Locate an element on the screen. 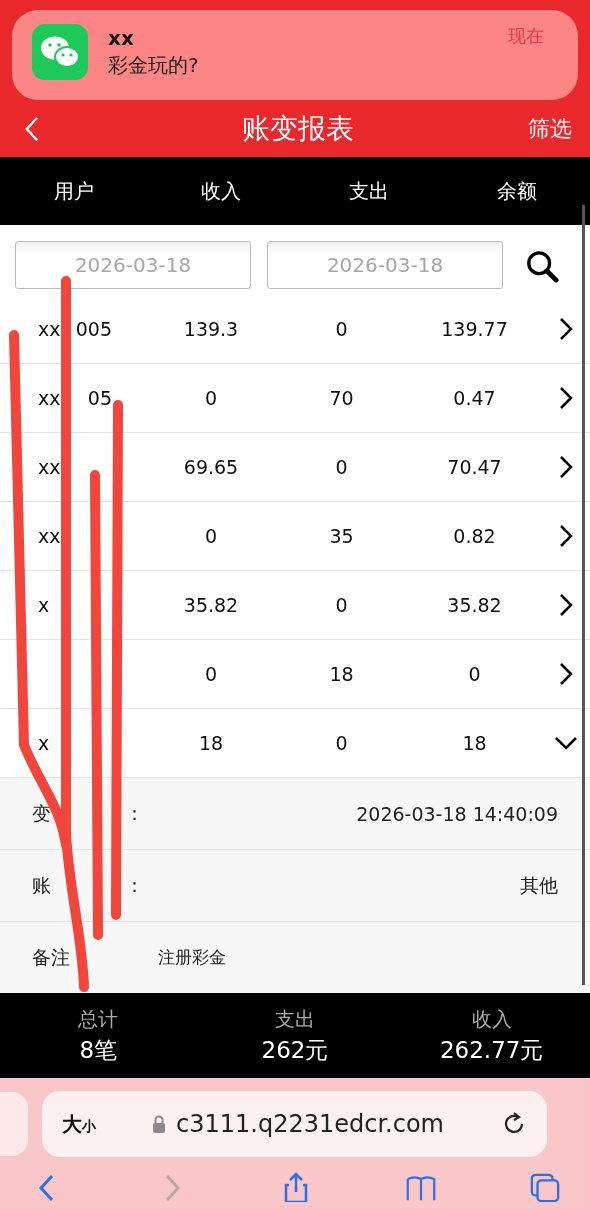  income-cell: 139.3 is located at coordinates (211, 328).